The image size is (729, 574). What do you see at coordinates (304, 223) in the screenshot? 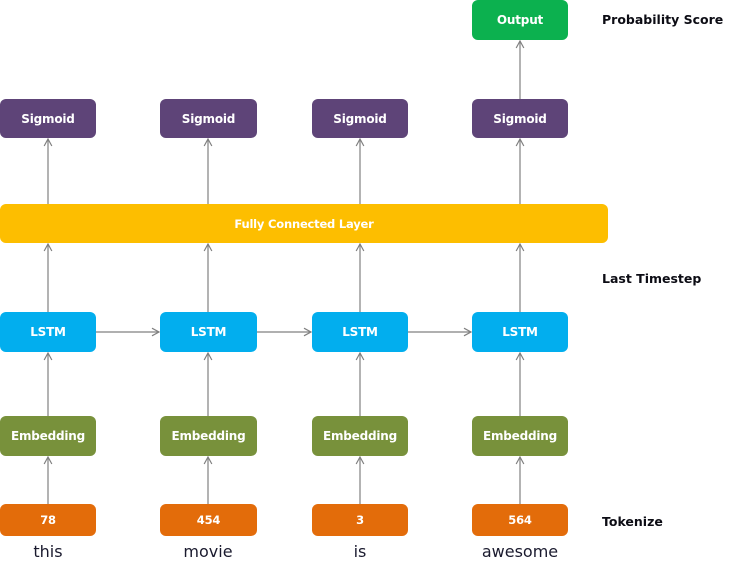
I see `fully-connected-layer: Fully Connected Layer` at bounding box center [304, 223].